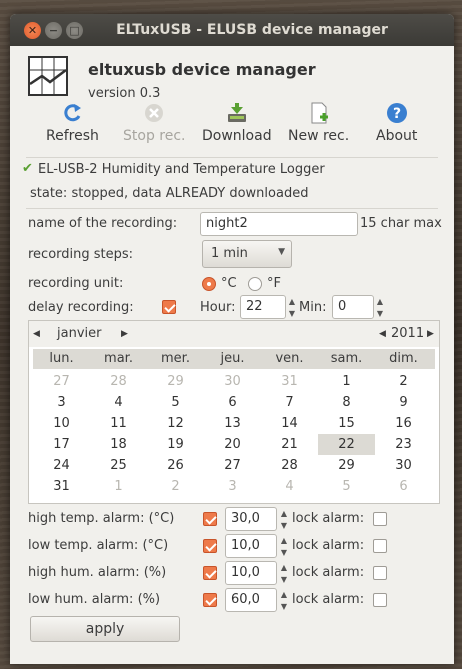 This screenshot has height=669, width=462. What do you see at coordinates (279, 224) in the screenshot?
I see `recording-name-input: night2` at bounding box center [279, 224].